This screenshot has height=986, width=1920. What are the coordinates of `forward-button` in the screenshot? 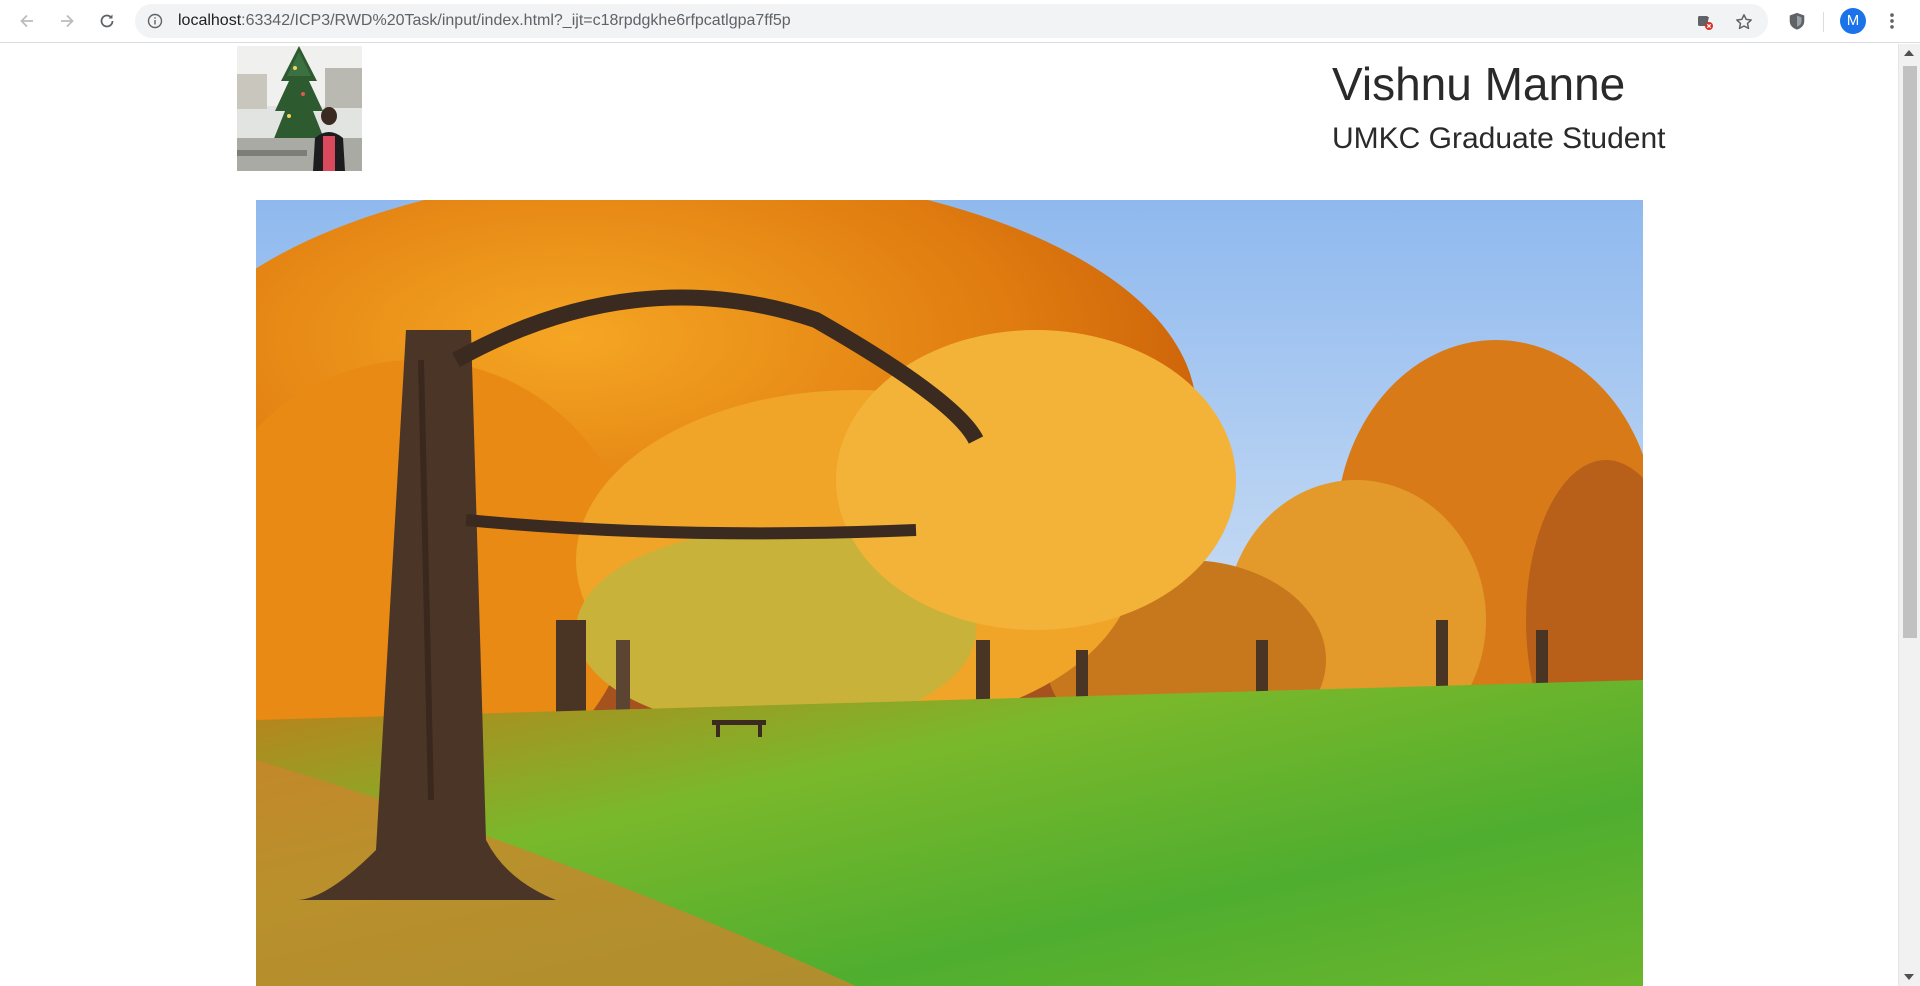 It's located at (67, 21).